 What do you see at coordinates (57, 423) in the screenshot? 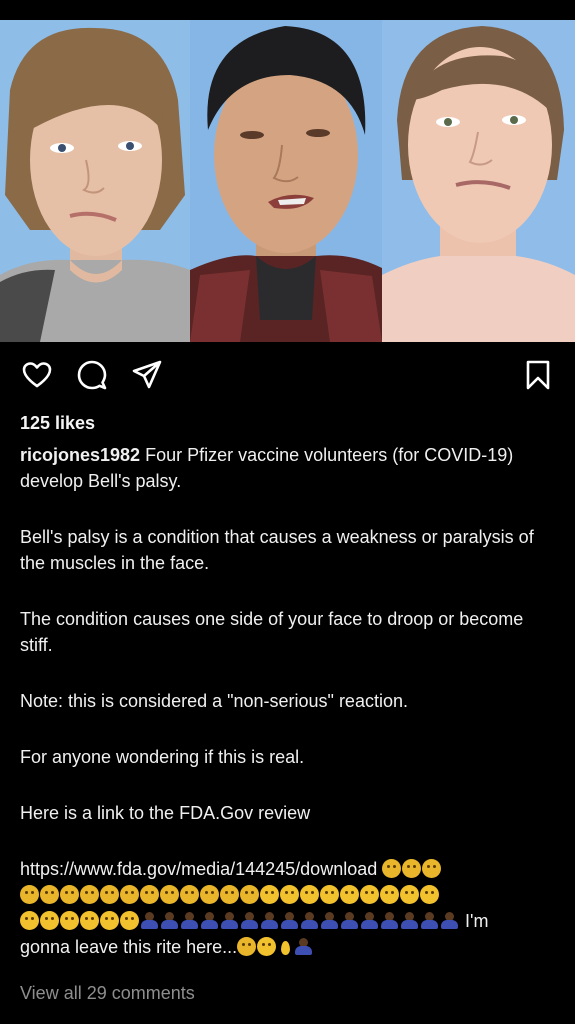
I see `likes-count: 125 likes` at bounding box center [57, 423].